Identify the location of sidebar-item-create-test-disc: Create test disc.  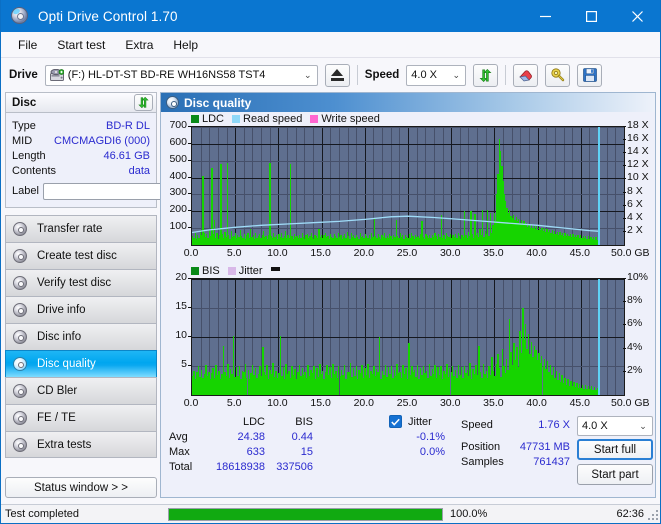
(81, 255).